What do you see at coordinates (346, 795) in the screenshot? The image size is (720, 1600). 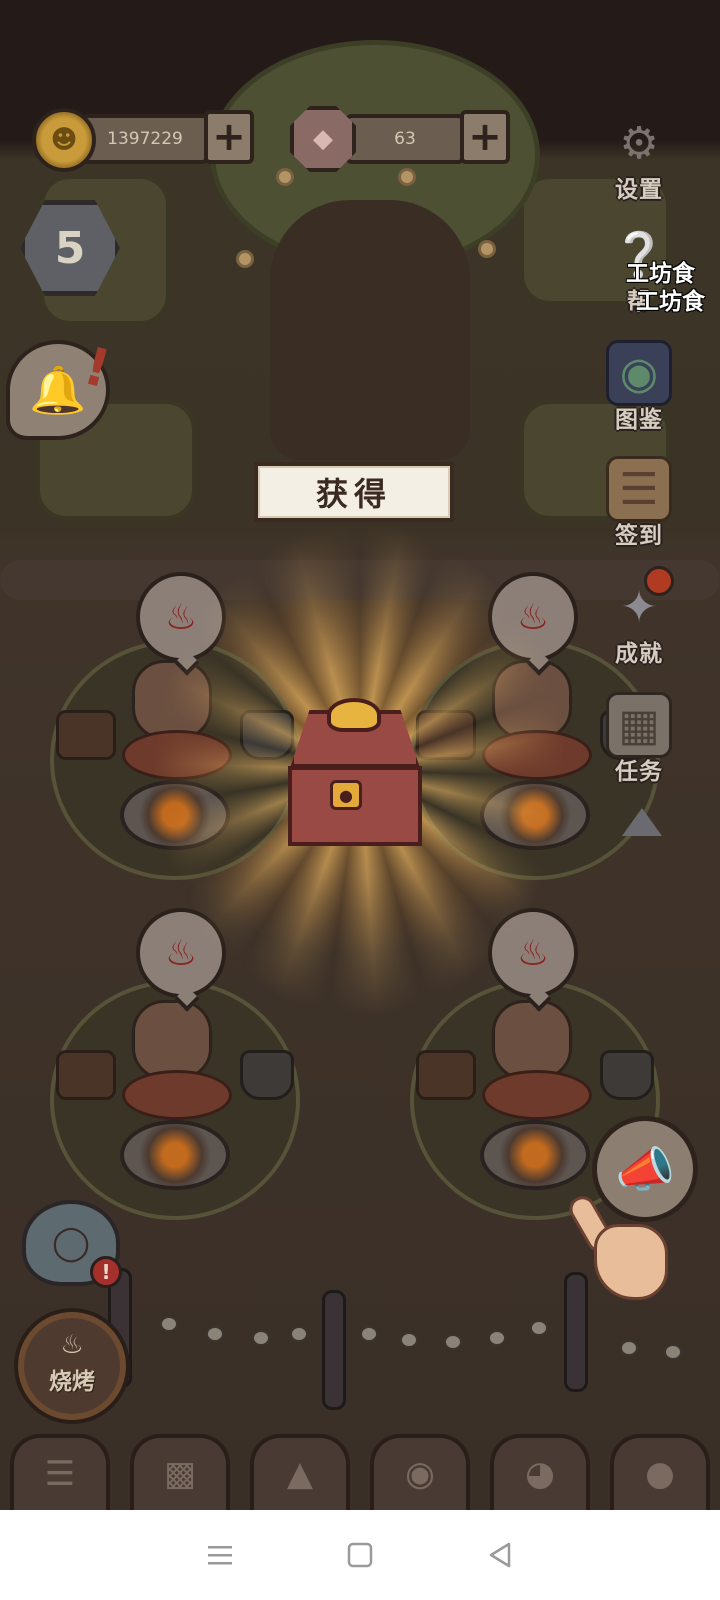 I see `lock-icon: ●` at bounding box center [346, 795].